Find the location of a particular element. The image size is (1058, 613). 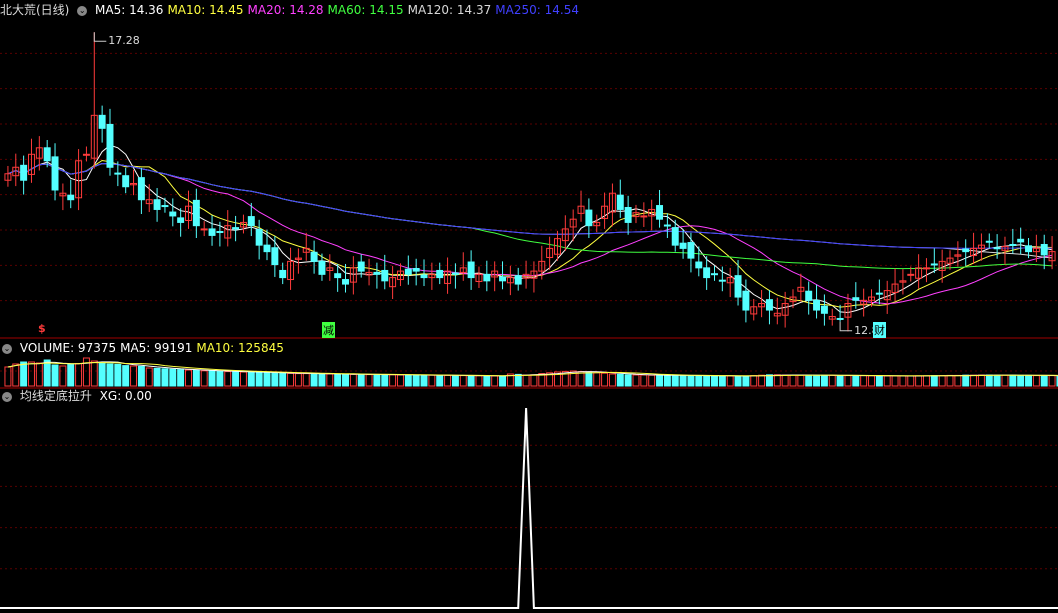

volume-panel-header: ⌄ VOLUME: 97375 MA5: 99191 MA10: 125845 is located at coordinates (146, 348).